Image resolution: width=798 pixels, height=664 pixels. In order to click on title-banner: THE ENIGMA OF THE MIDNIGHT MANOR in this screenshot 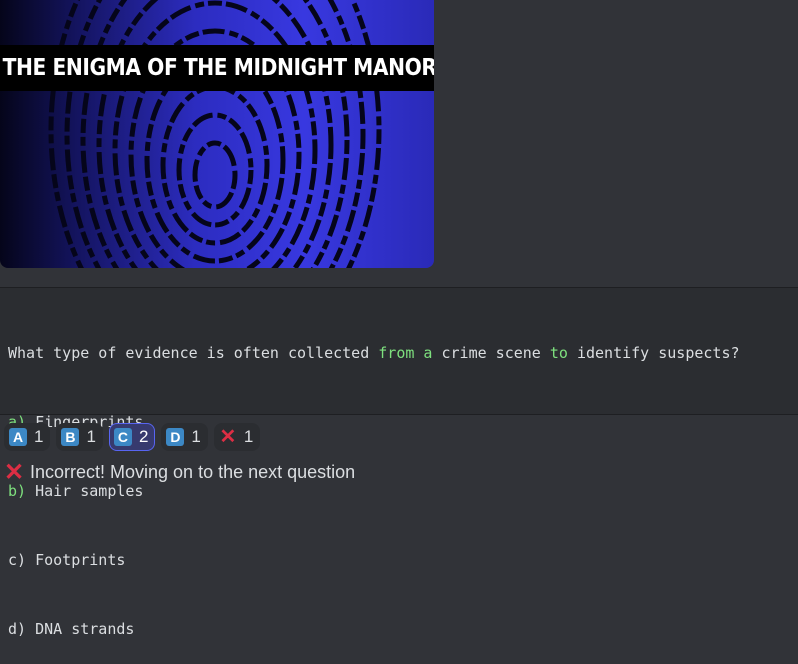, I will do `click(217, 68)`.